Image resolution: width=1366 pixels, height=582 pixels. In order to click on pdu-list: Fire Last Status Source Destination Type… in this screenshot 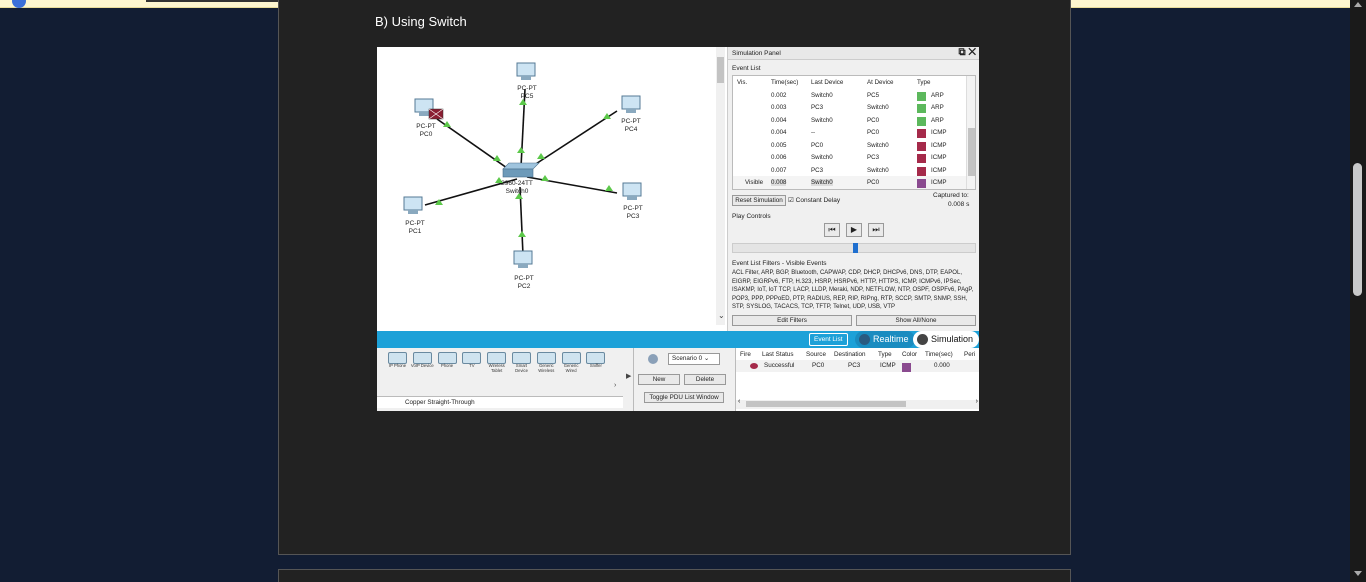, I will do `click(857, 379)`.